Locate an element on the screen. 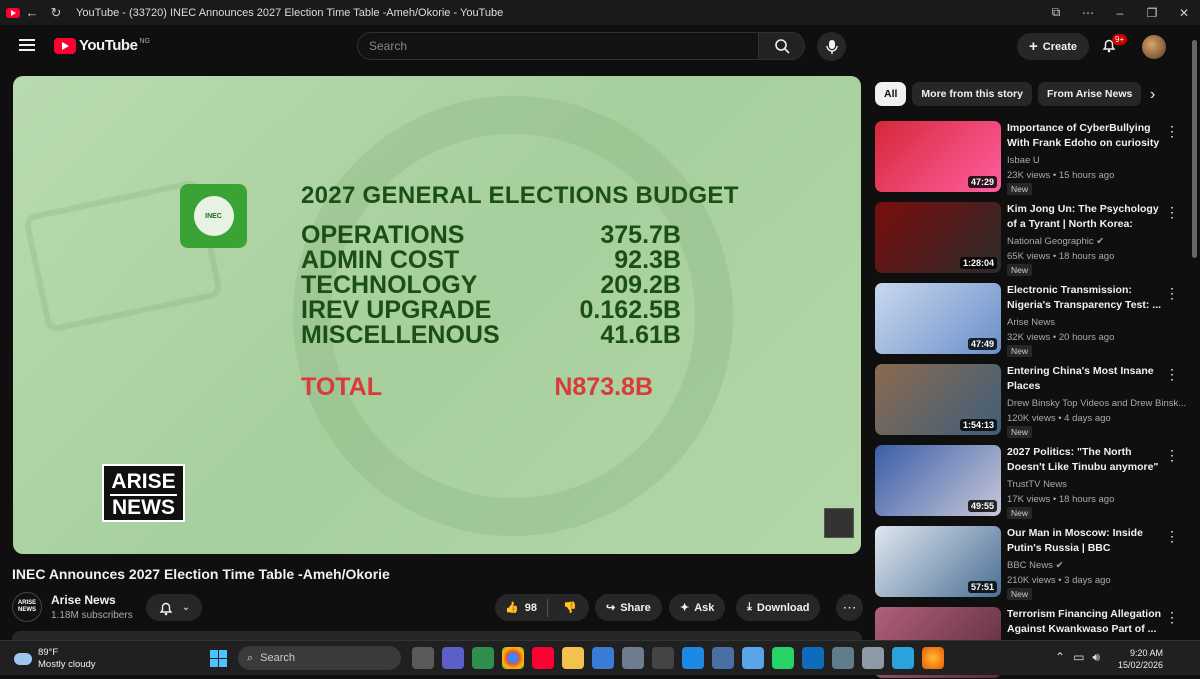  close-icon: ✕ is located at coordinates (1184, 13).